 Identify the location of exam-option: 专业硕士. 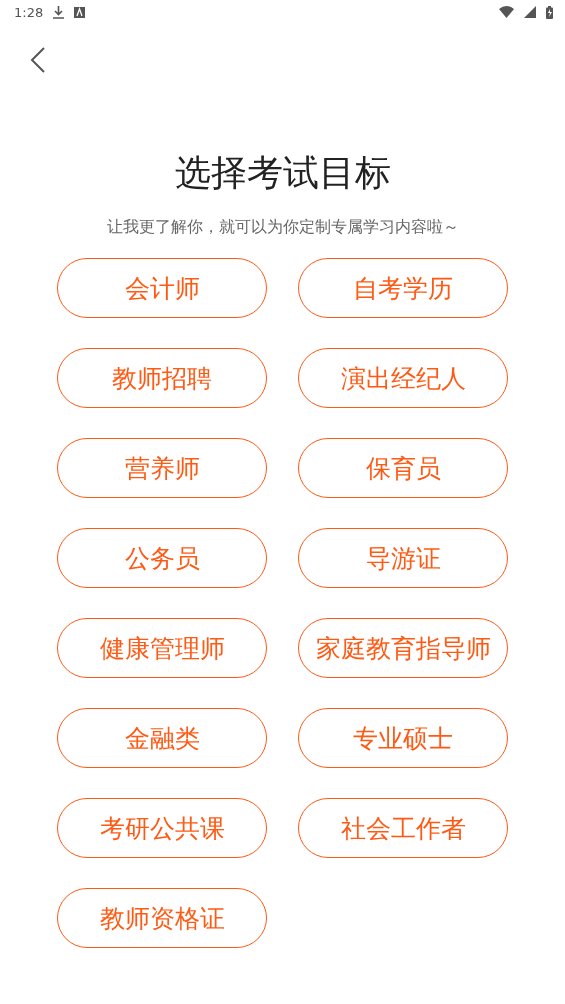
(403, 738).